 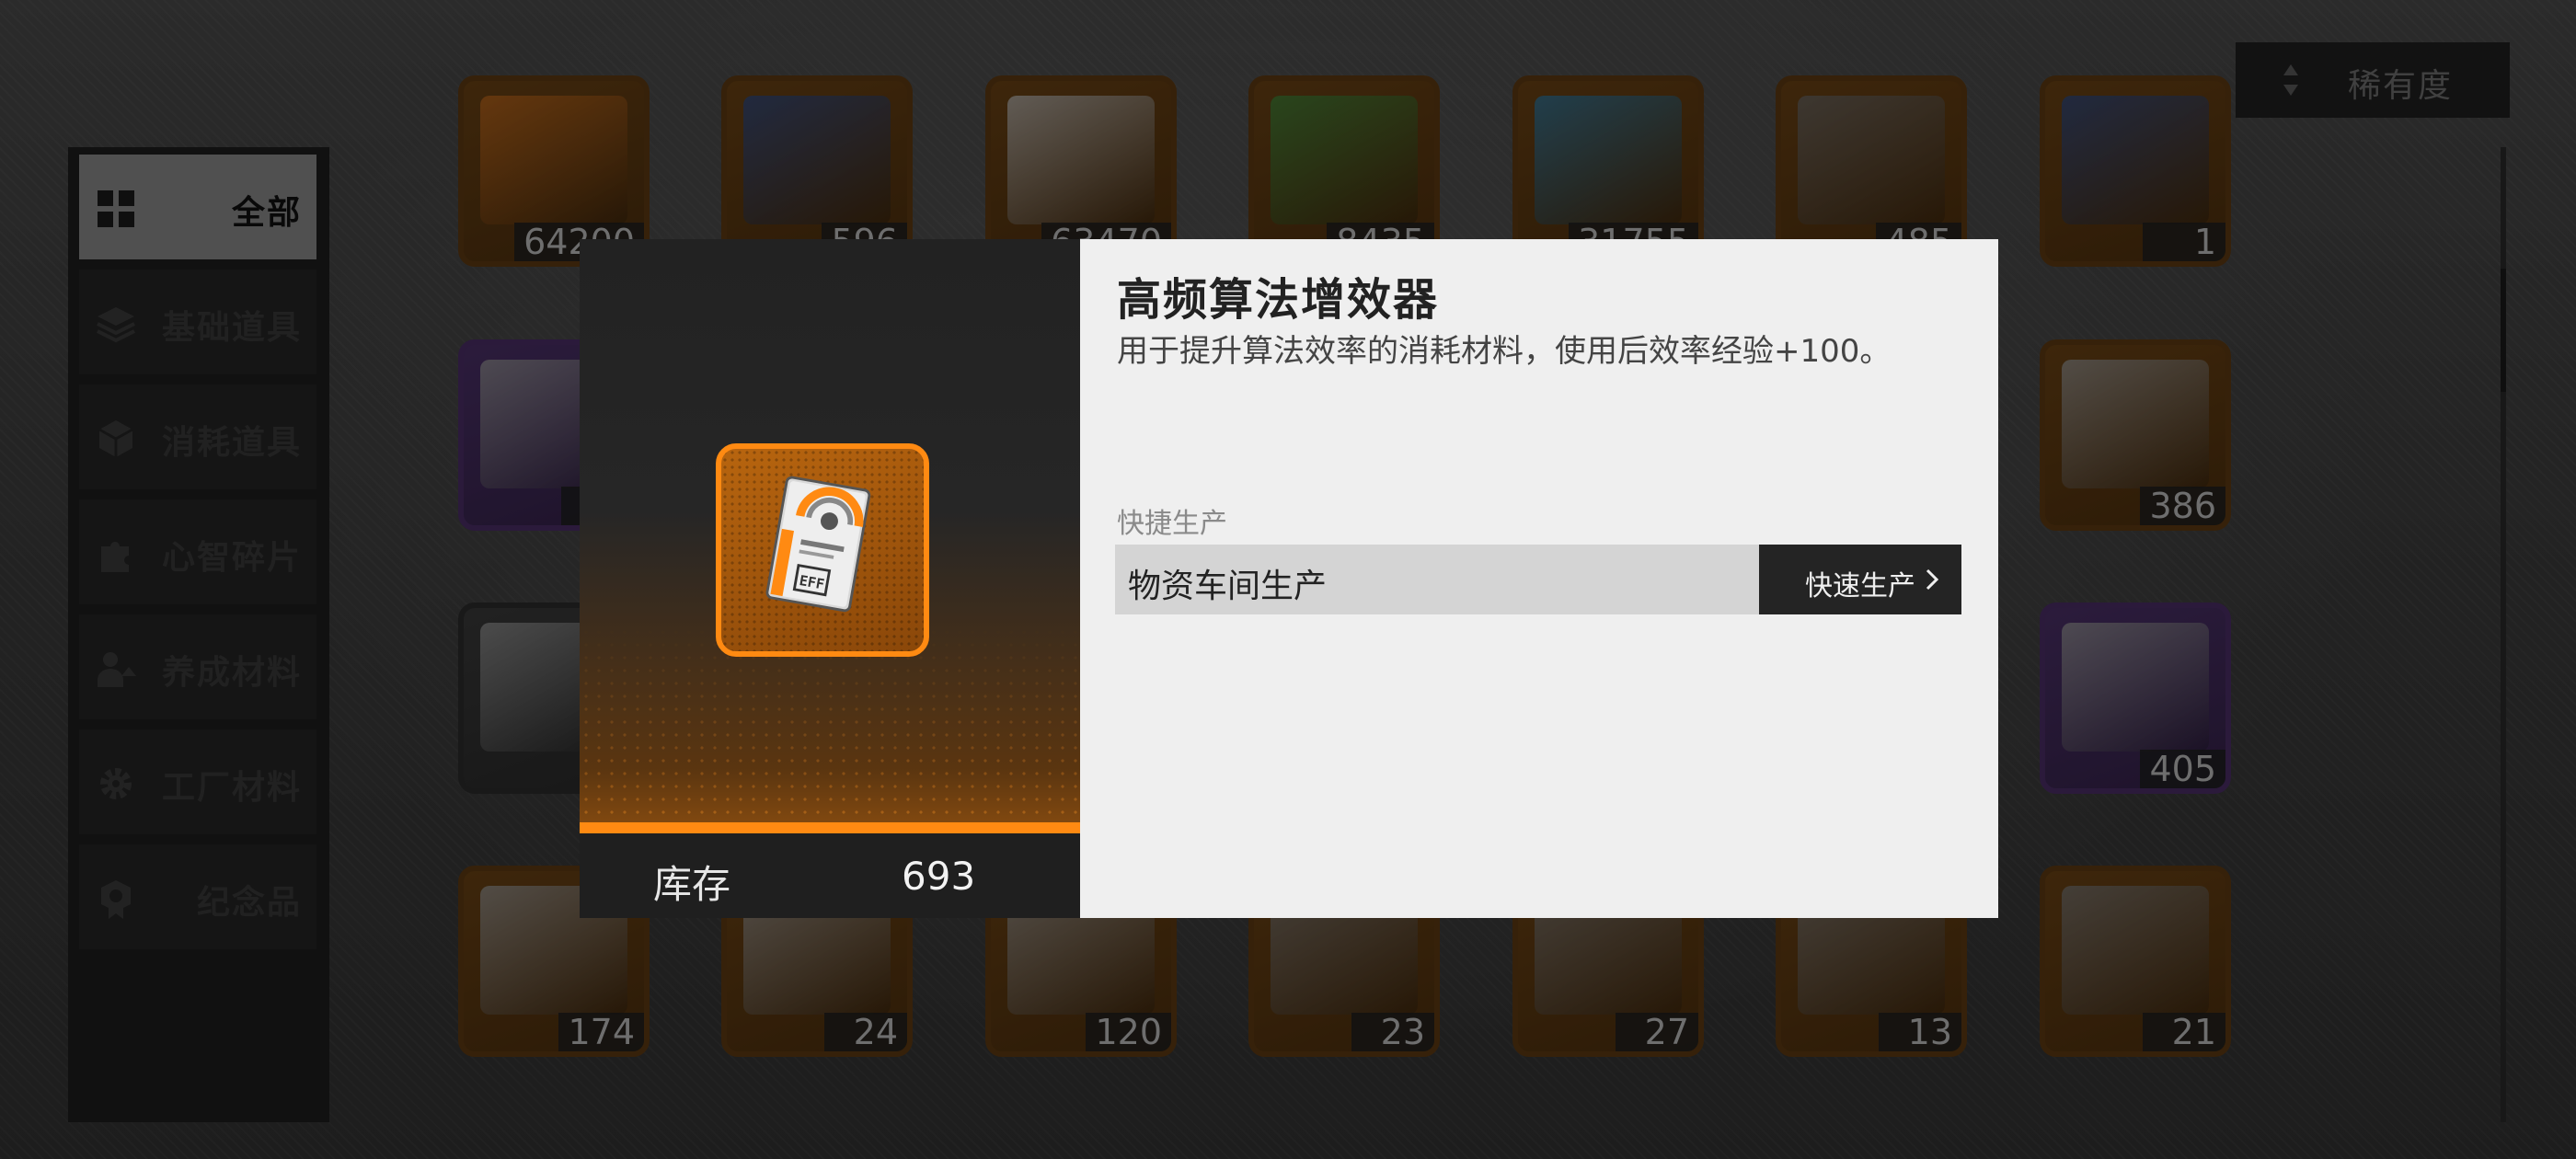 What do you see at coordinates (1172, 524) in the screenshot?
I see `production-section-label: 快捷生产` at bounding box center [1172, 524].